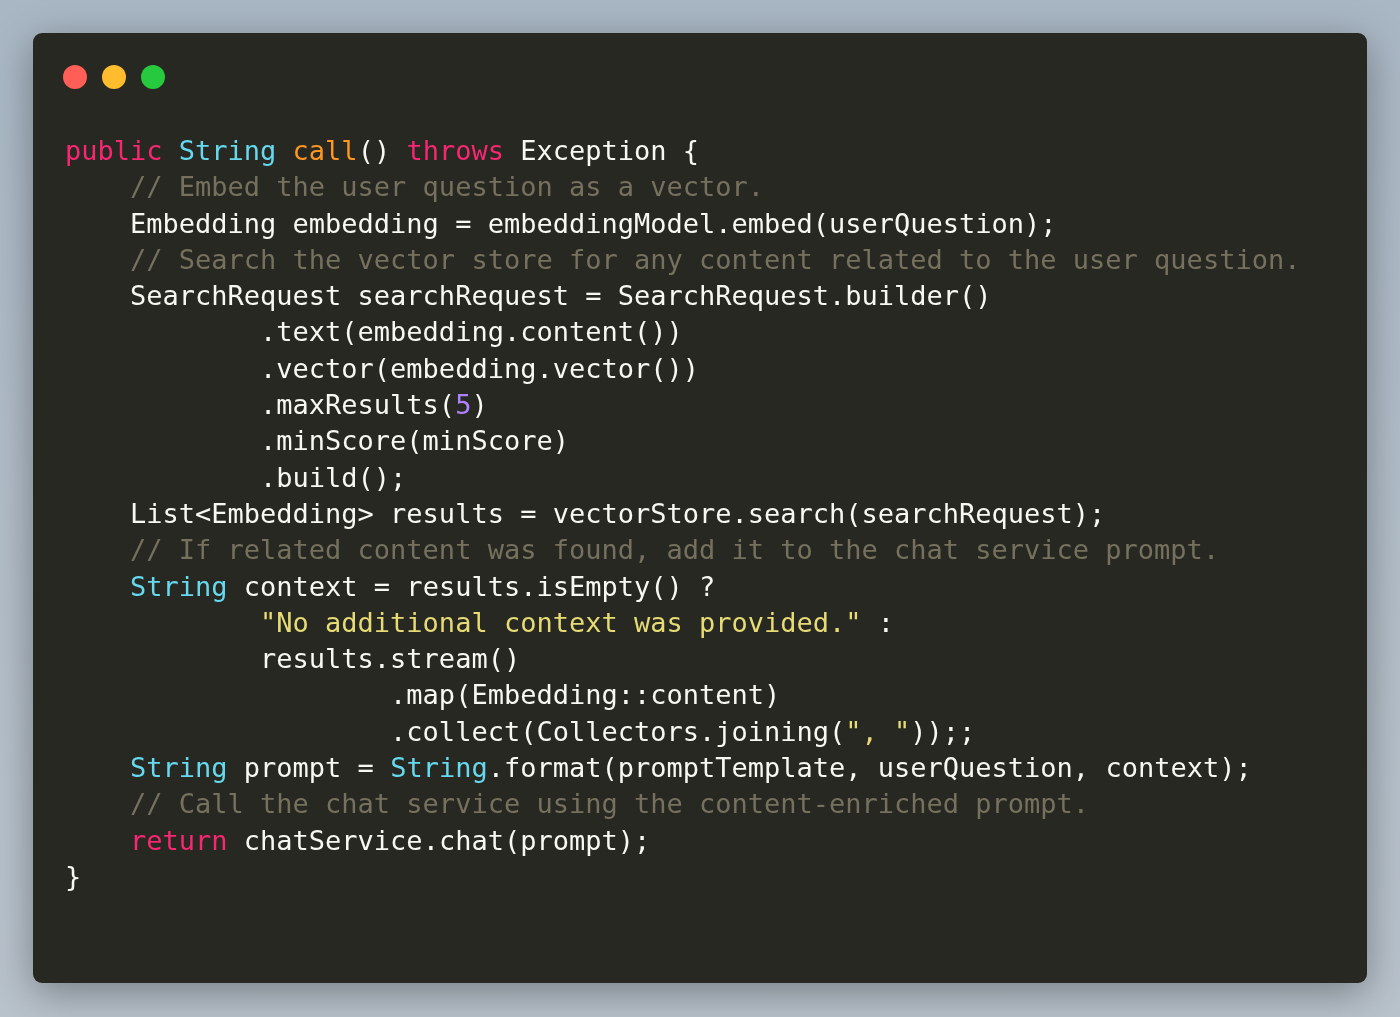 Image resolution: width=1400 pixels, height=1017 pixels. I want to click on code-line: Embedding embedding = embeddingModel.embed(userQuestion);, so click(593, 223).